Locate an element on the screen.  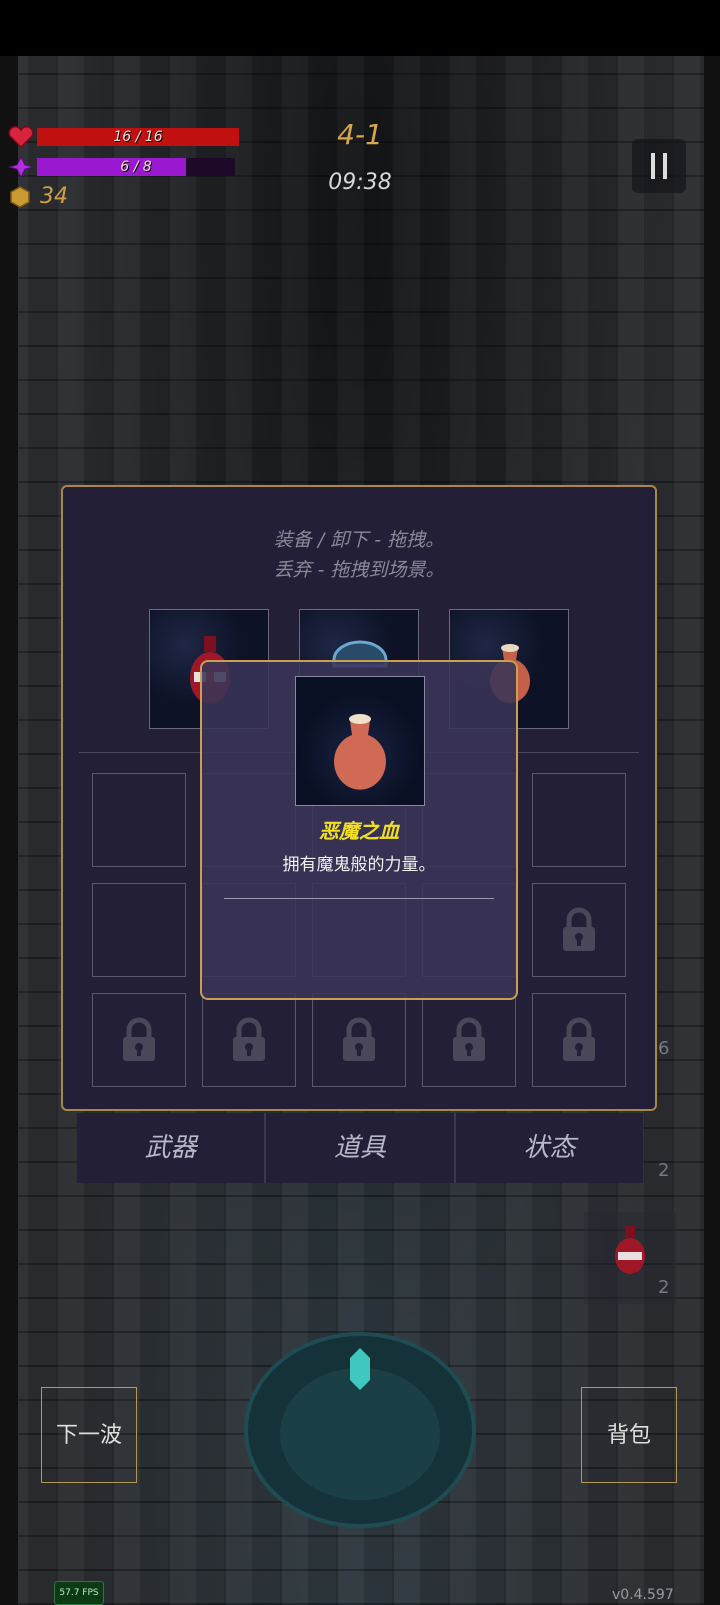
hp-row: 16 / 16 is located at coordinates (123, 137).